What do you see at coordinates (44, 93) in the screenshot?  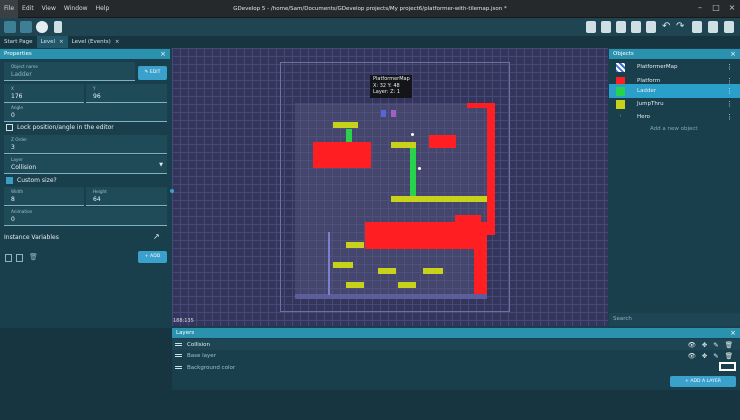 I see `x-field: X 176` at bounding box center [44, 93].